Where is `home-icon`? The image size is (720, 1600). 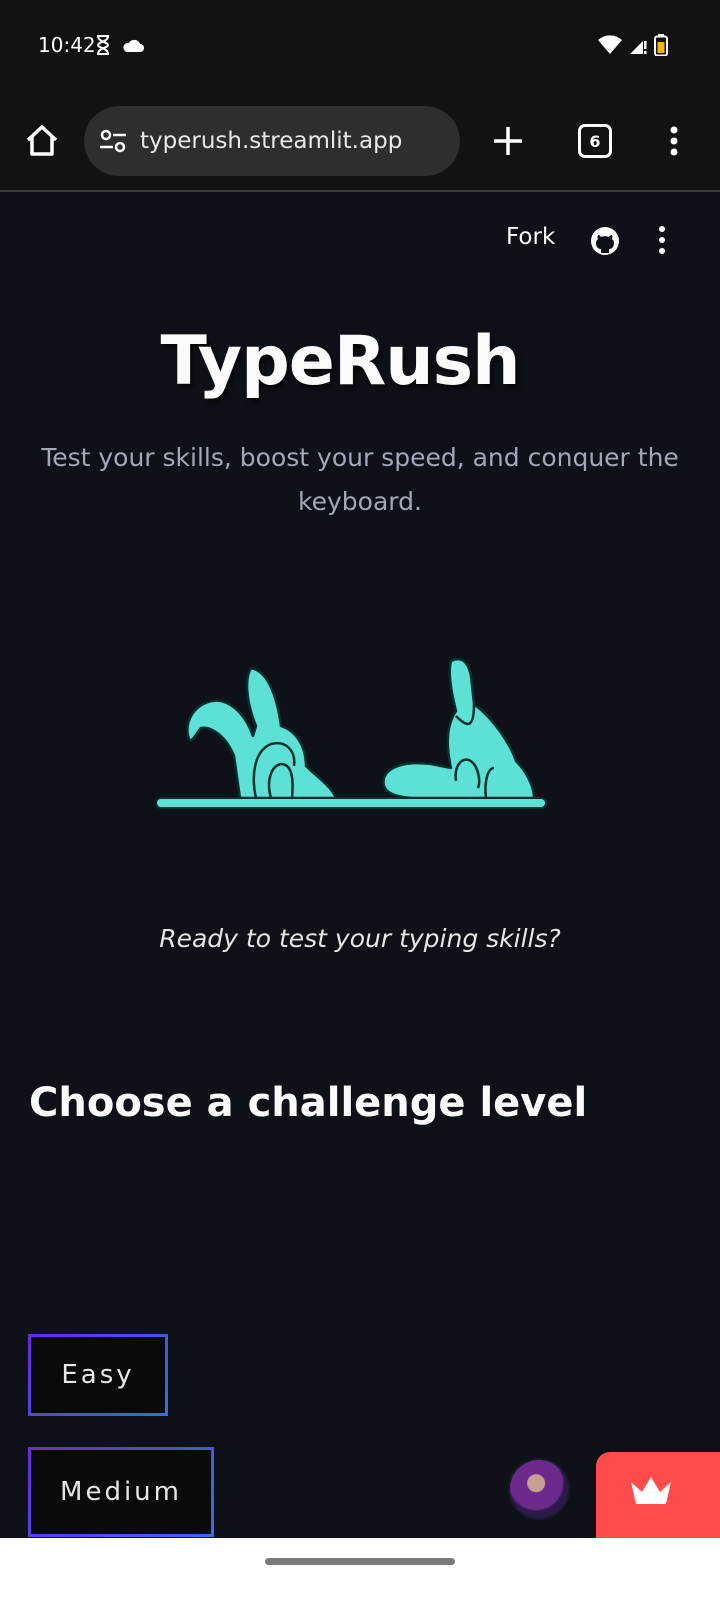
home-icon is located at coordinates (42, 141).